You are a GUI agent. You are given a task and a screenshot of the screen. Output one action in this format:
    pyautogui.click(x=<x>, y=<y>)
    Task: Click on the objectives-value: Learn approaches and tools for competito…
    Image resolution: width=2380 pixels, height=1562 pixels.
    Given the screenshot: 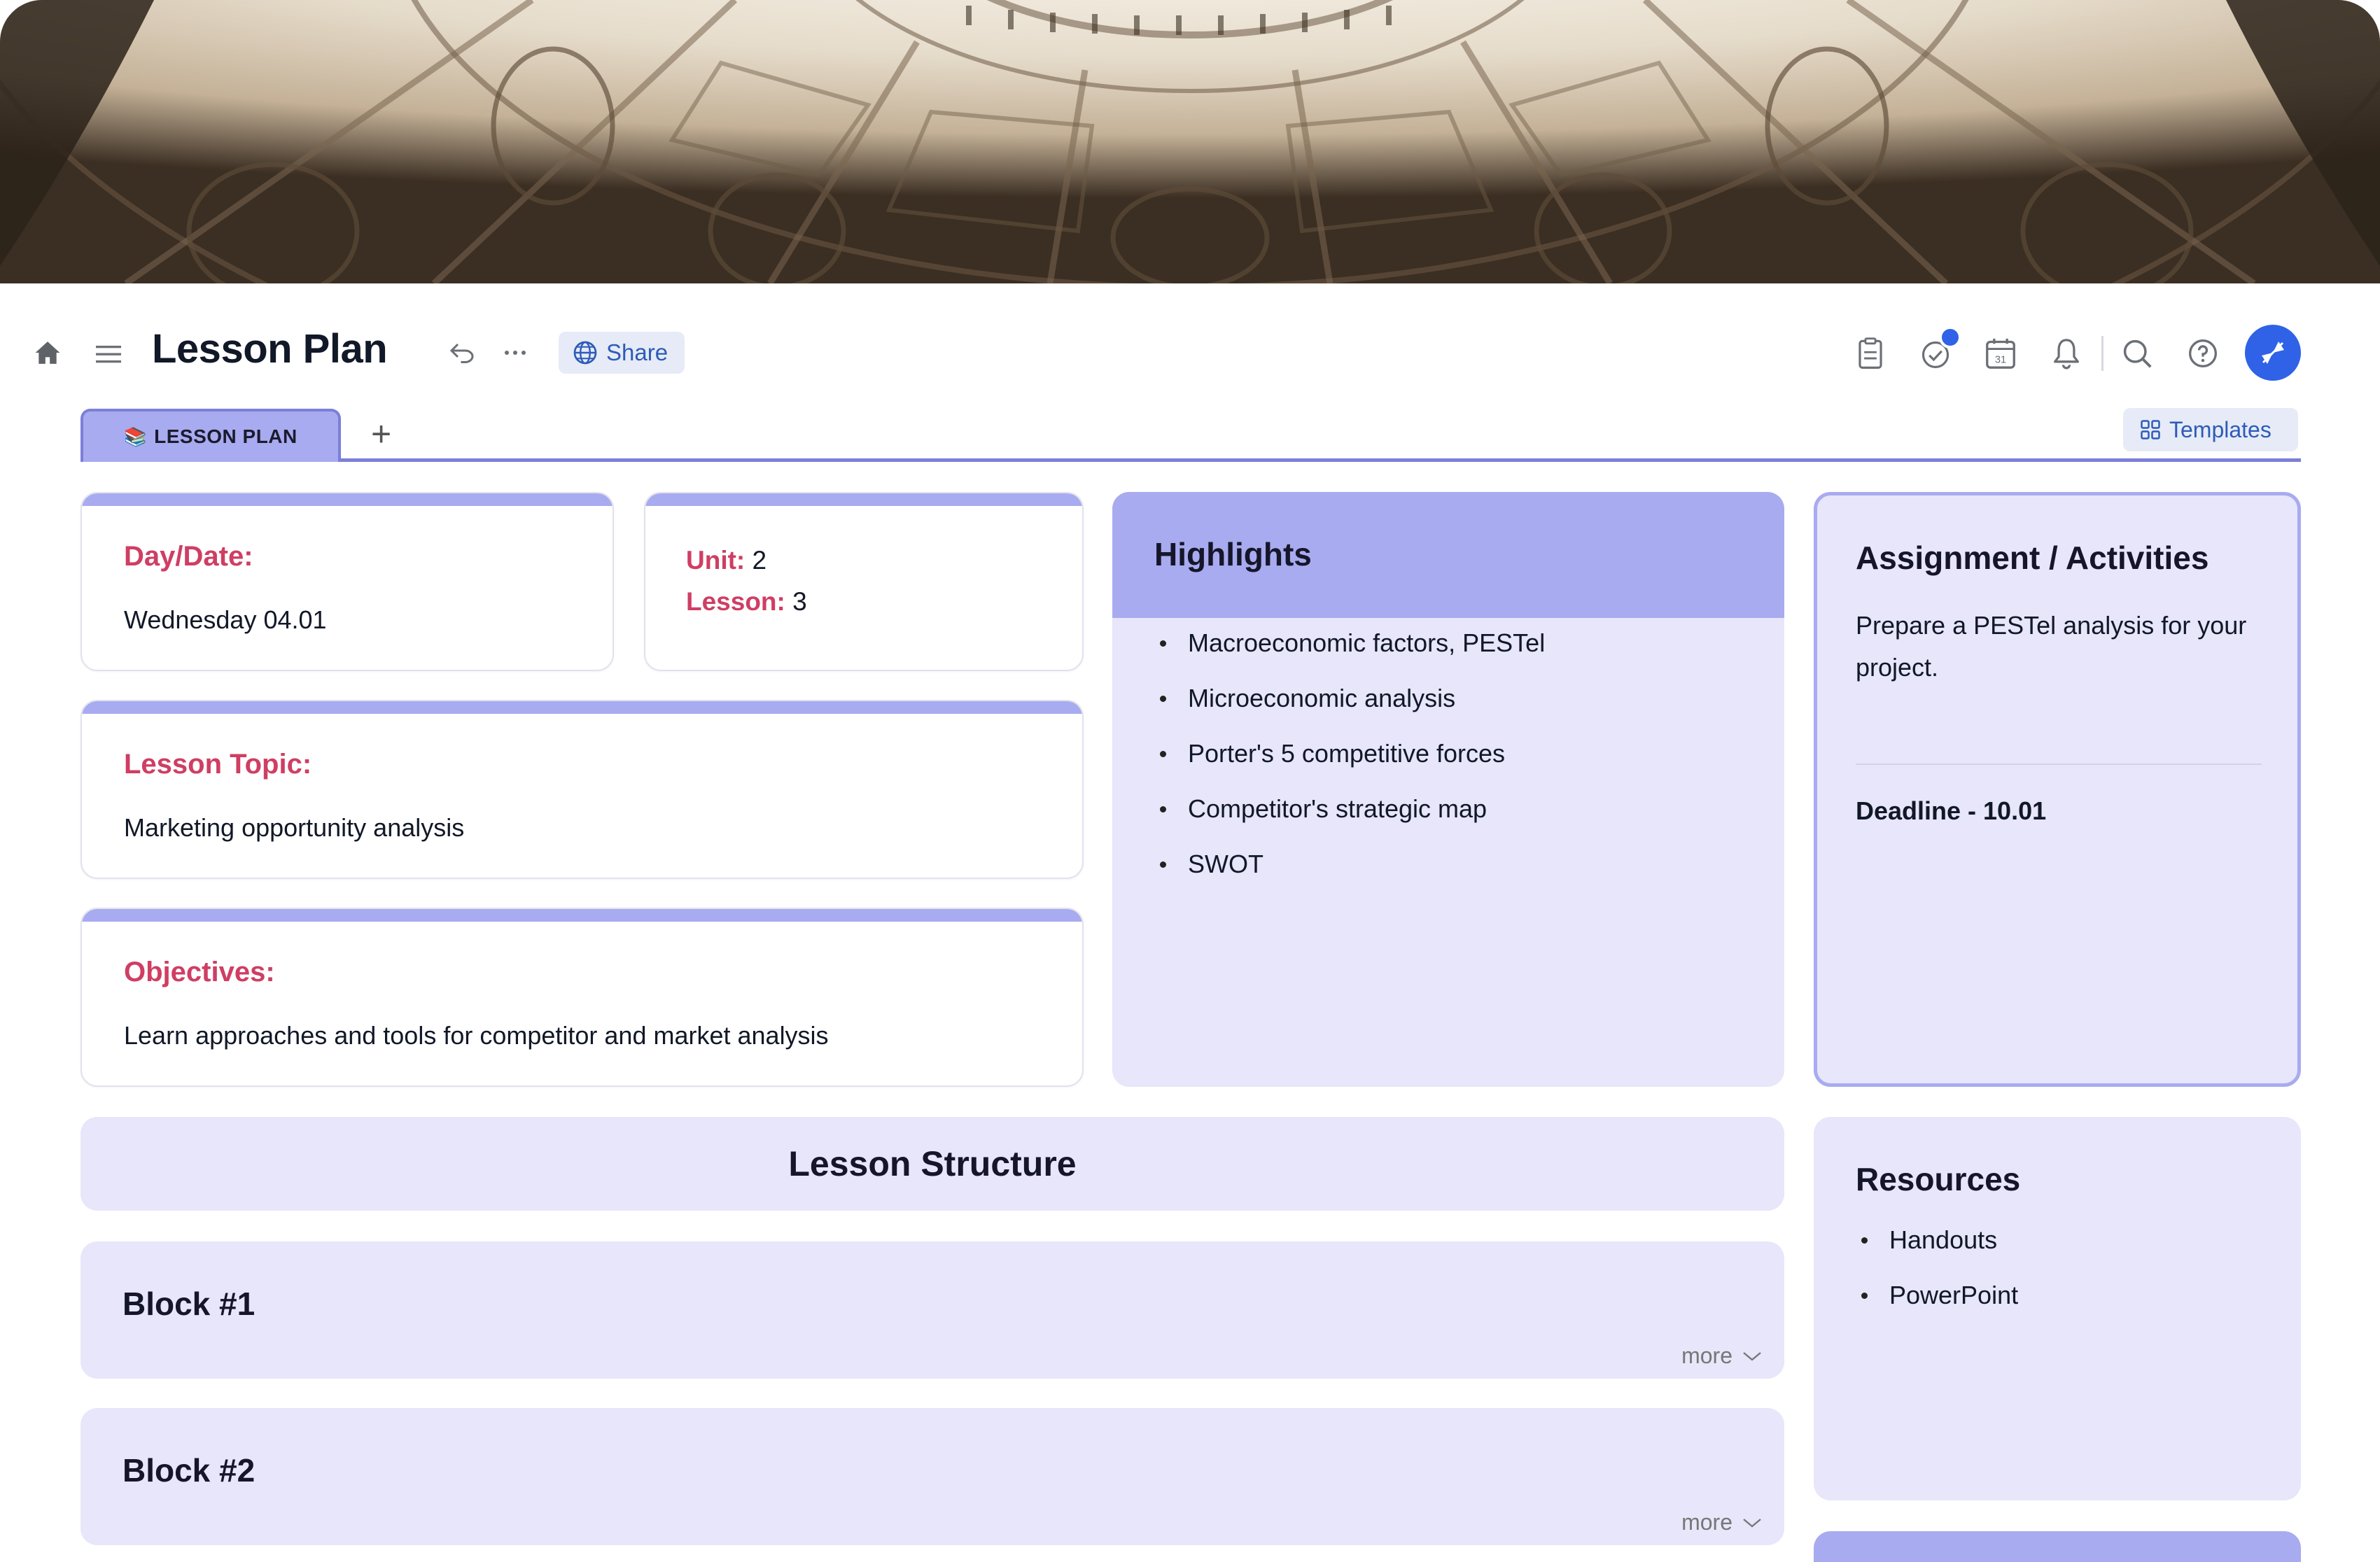 What is the action you would take?
    pyautogui.click(x=476, y=1035)
    